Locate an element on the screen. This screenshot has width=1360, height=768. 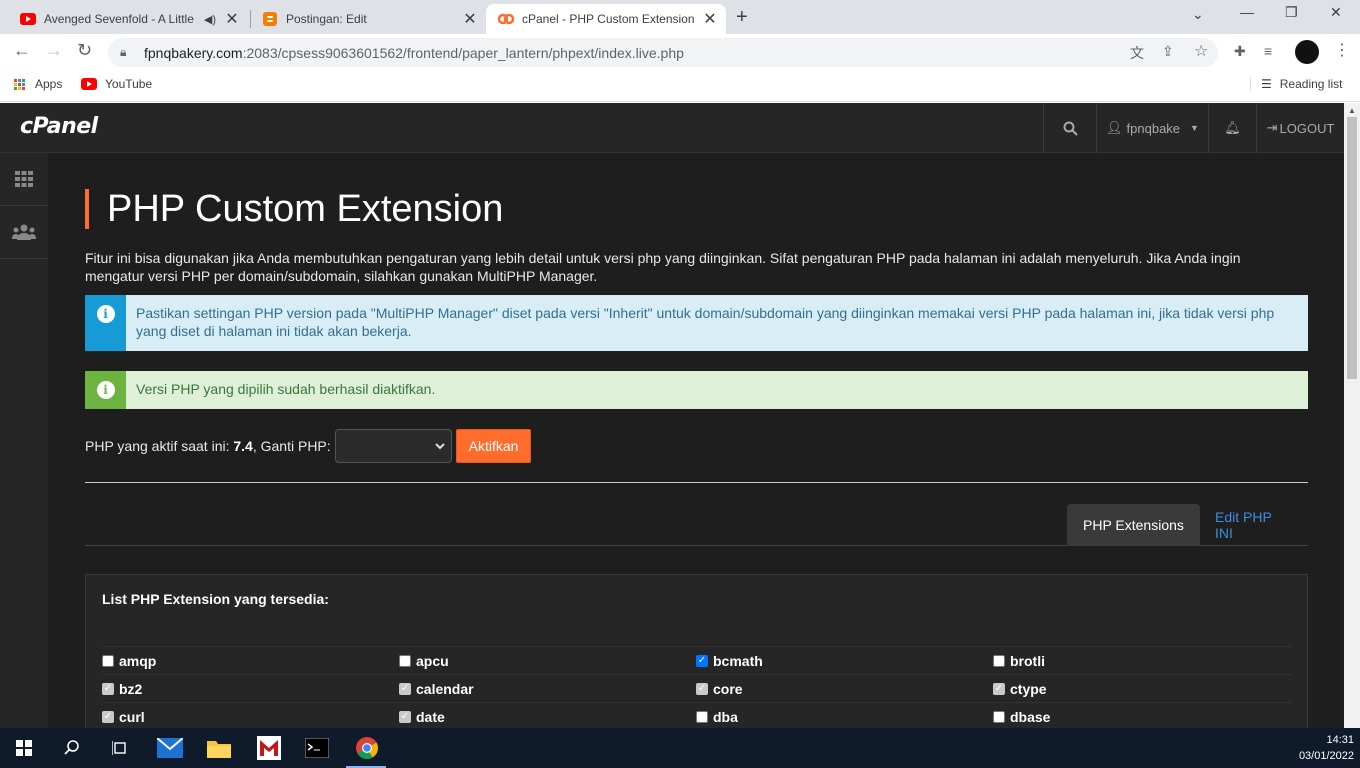
grid-icon is located at coordinates (24, 179).